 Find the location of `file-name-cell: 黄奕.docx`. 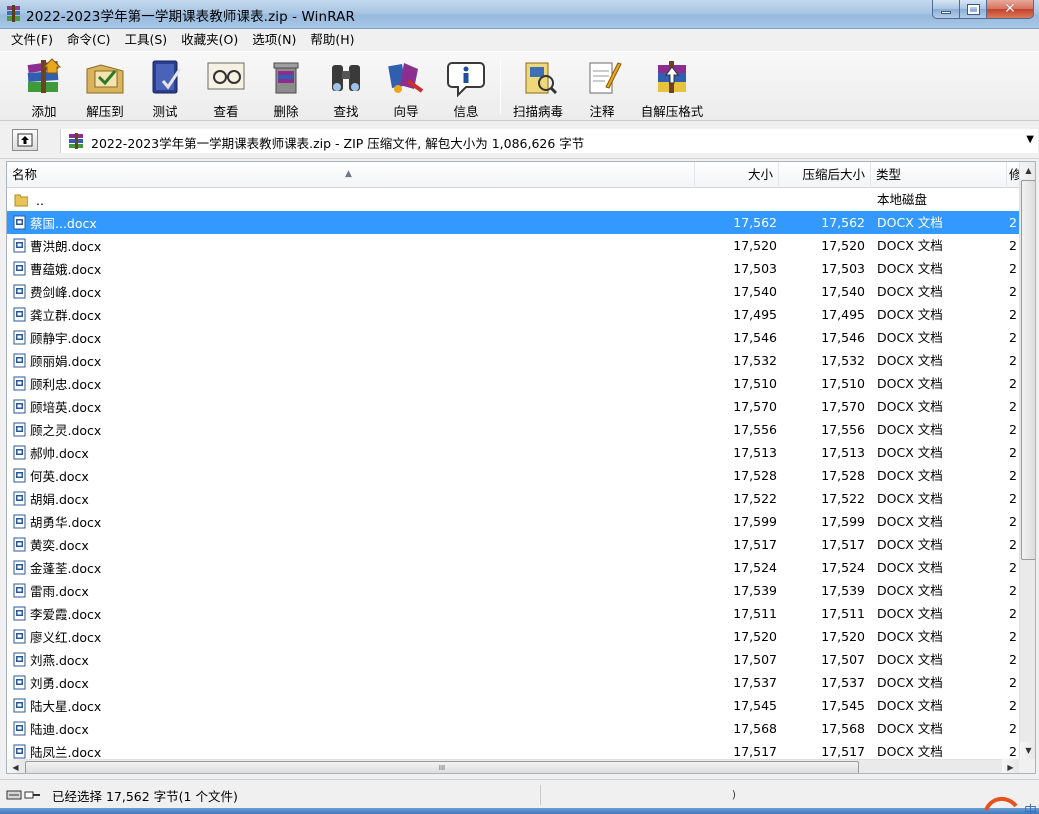

file-name-cell: 黄奕.docx is located at coordinates (353, 544).